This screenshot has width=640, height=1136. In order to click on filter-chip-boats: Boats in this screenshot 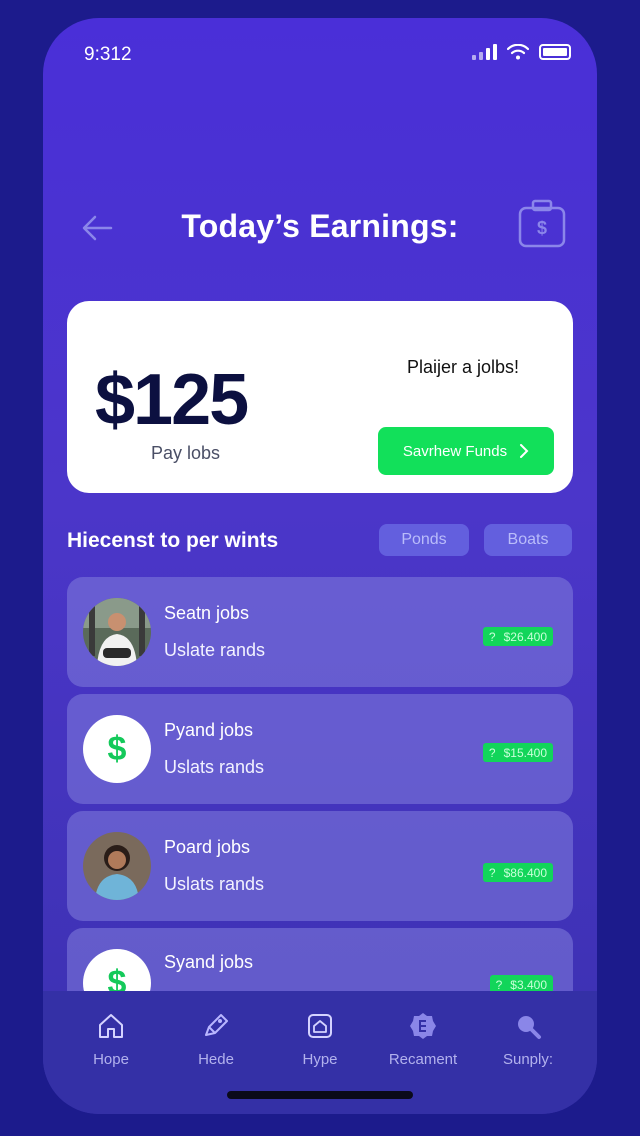, I will do `click(528, 540)`.